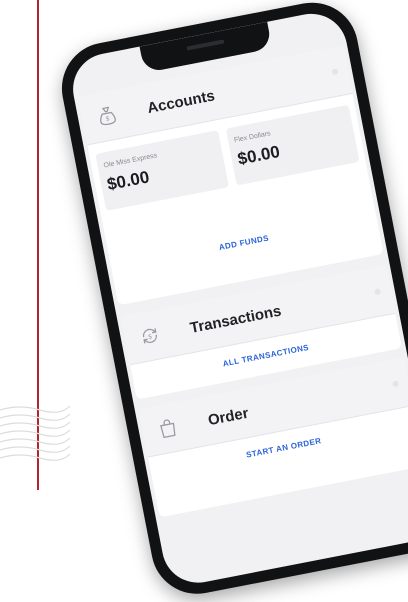 This screenshot has height=602, width=408. What do you see at coordinates (205, 45) in the screenshot?
I see `speaker-grille` at bounding box center [205, 45].